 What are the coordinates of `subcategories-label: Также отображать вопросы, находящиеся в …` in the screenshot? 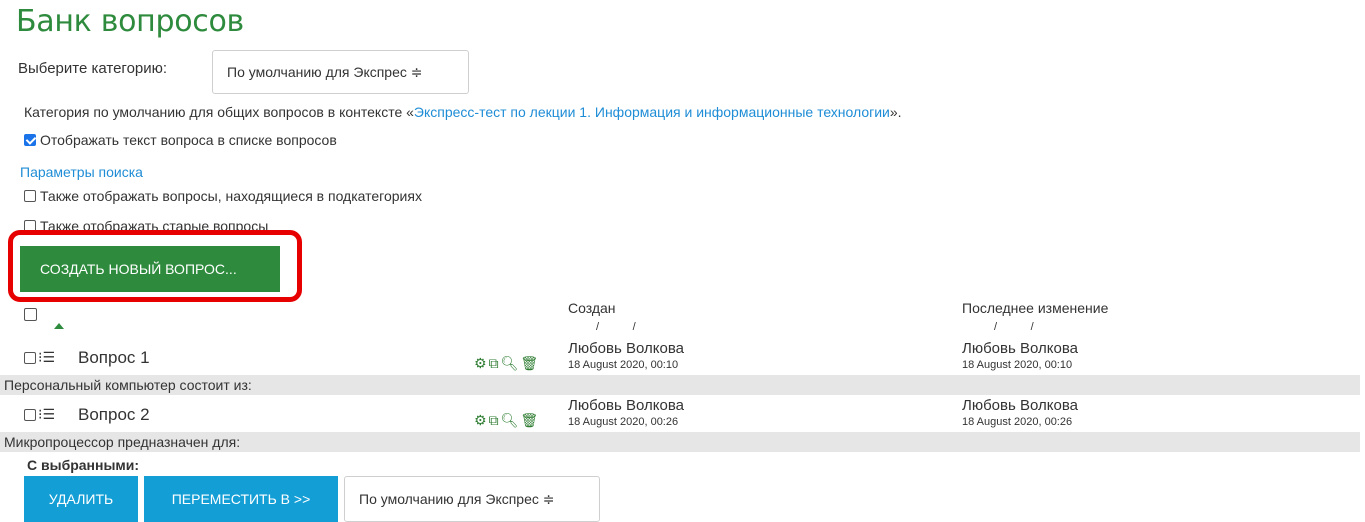 It's located at (231, 196).